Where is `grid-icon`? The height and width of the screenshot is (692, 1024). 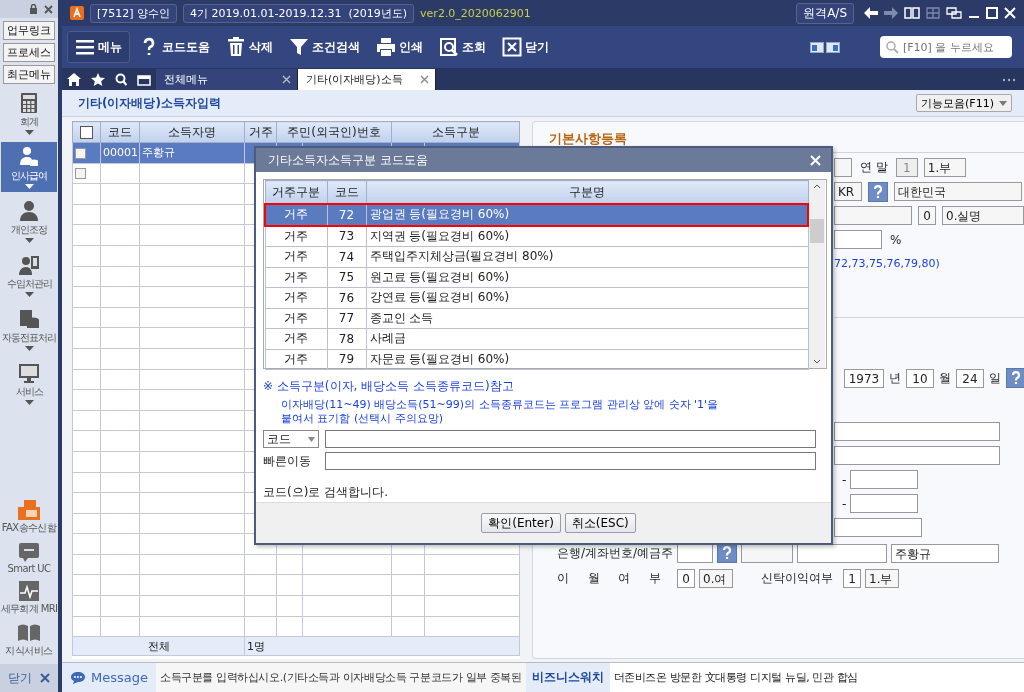
grid-icon is located at coordinates (933, 13).